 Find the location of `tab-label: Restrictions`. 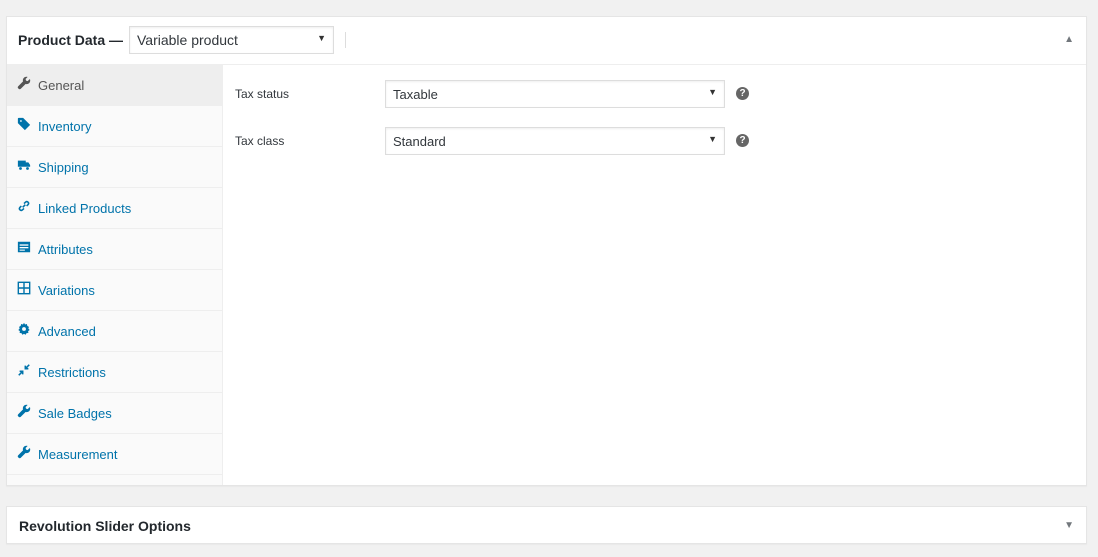

tab-label: Restrictions is located at coordinates (72, 372).